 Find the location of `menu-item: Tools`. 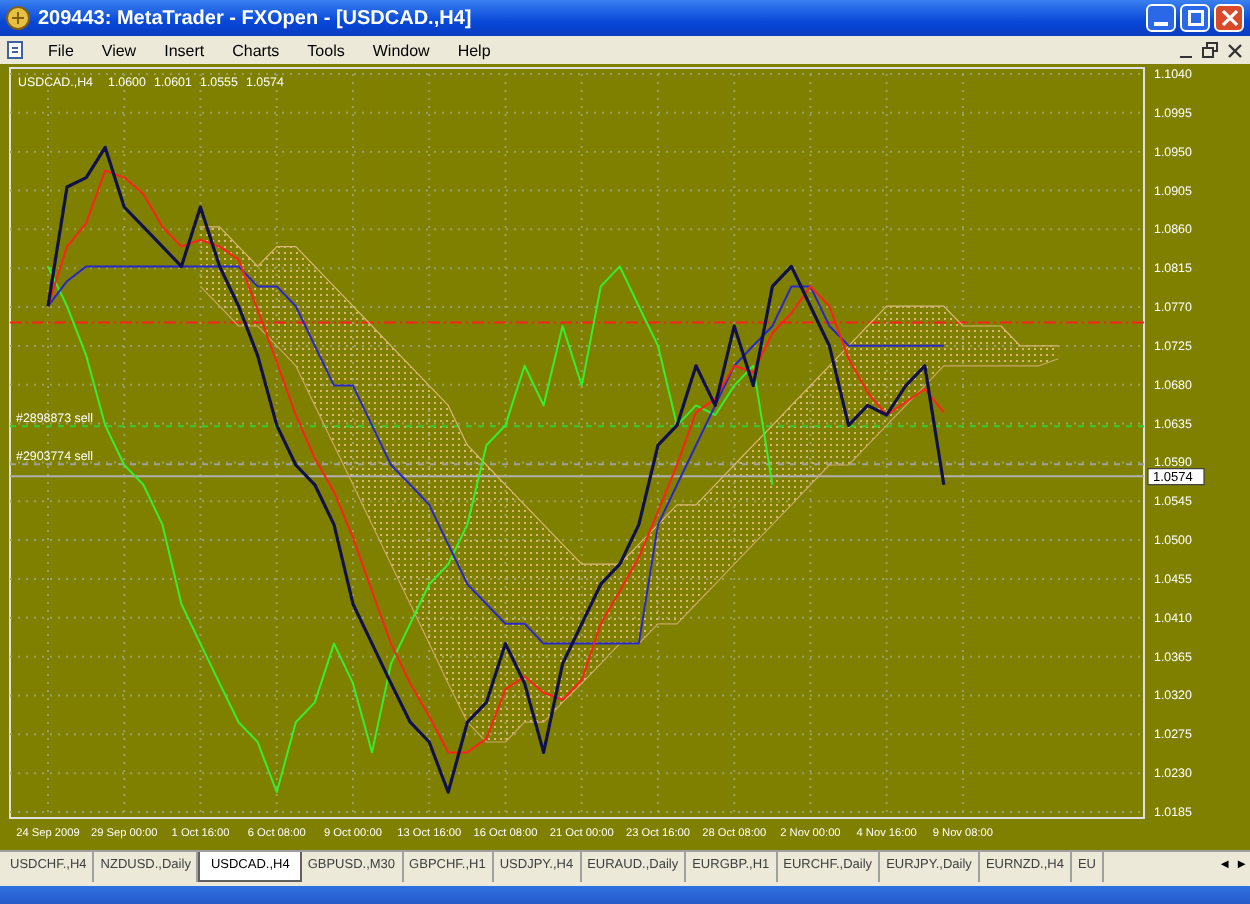

menu-item: Tools is located at coordinates (326, 50).